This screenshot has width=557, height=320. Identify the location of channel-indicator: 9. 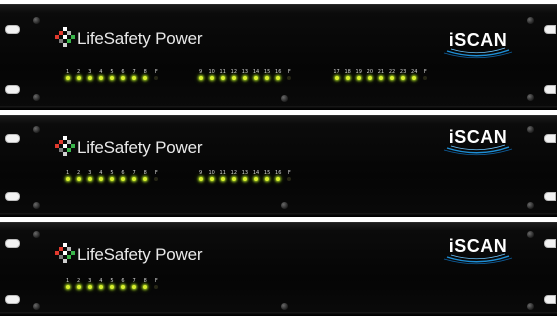
(200, 74).